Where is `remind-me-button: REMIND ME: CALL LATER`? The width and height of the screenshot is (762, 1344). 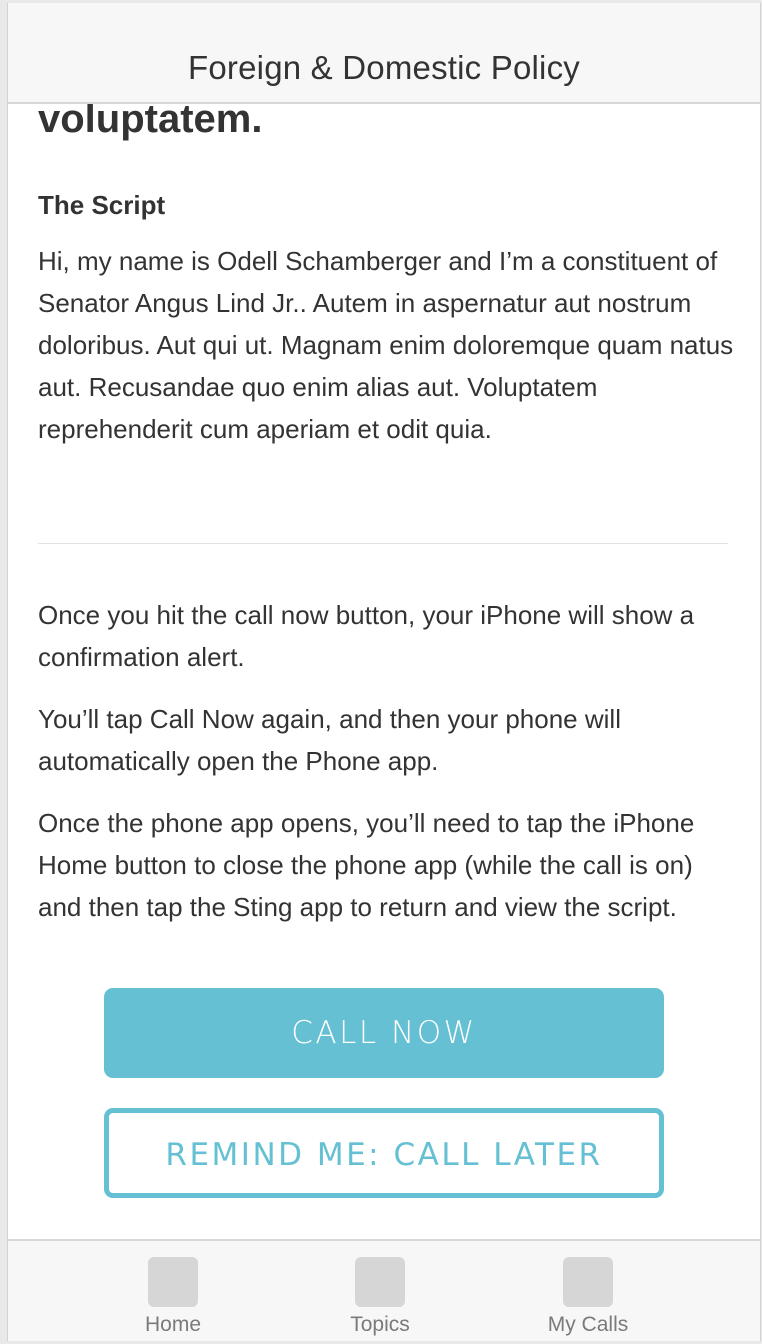
remind-me-button: REMIND ME: CALL LATER is located at coordinates (384, 1153).